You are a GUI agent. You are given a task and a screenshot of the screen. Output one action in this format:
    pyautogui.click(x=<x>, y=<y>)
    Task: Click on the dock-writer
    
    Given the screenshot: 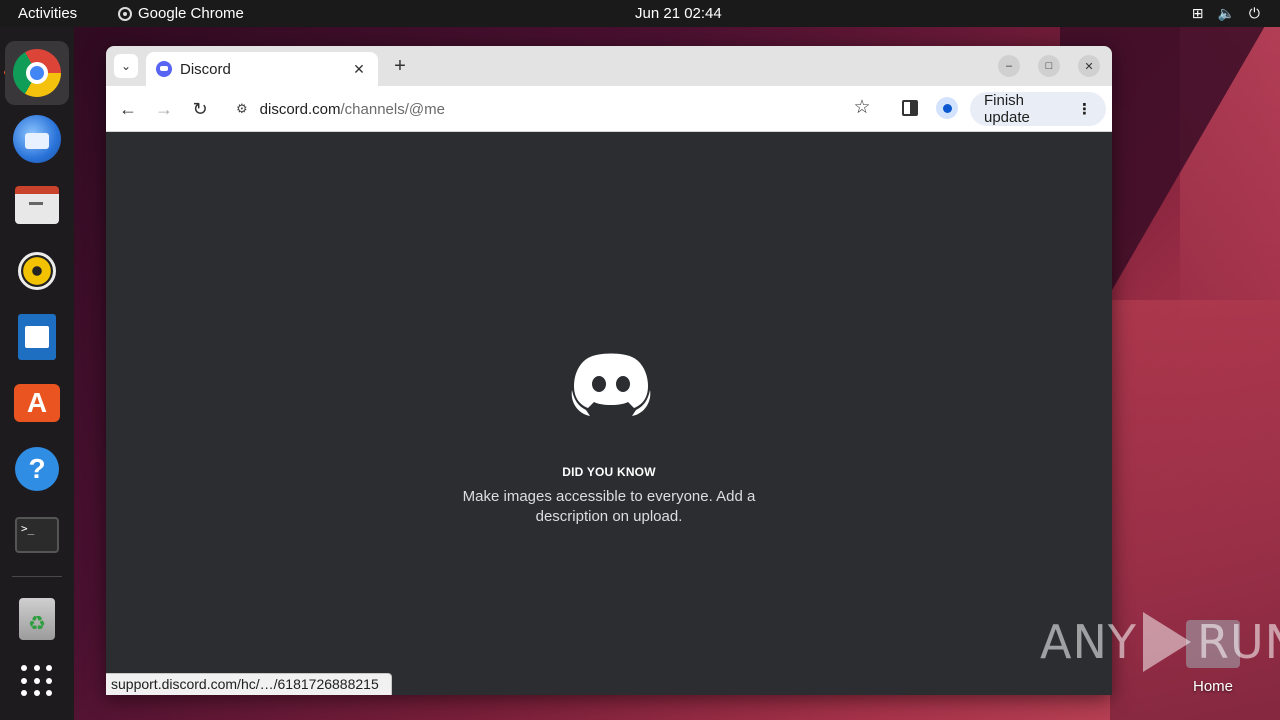 What is the action you would take?
    pyautogui.click(x=37, y=337)
    